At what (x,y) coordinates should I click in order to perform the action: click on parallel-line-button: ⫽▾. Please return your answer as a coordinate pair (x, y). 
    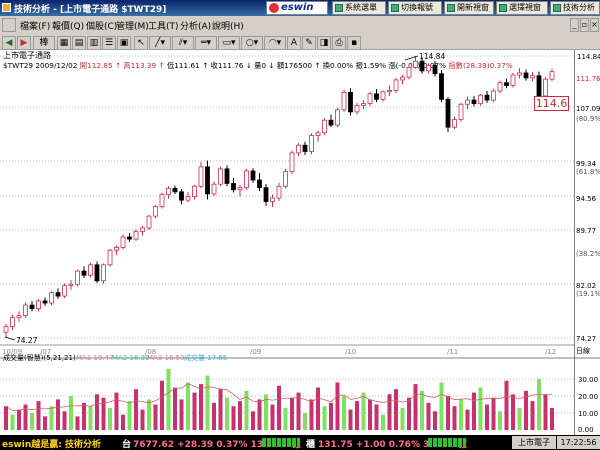
    Looking at the image, I should click on (183, 43).